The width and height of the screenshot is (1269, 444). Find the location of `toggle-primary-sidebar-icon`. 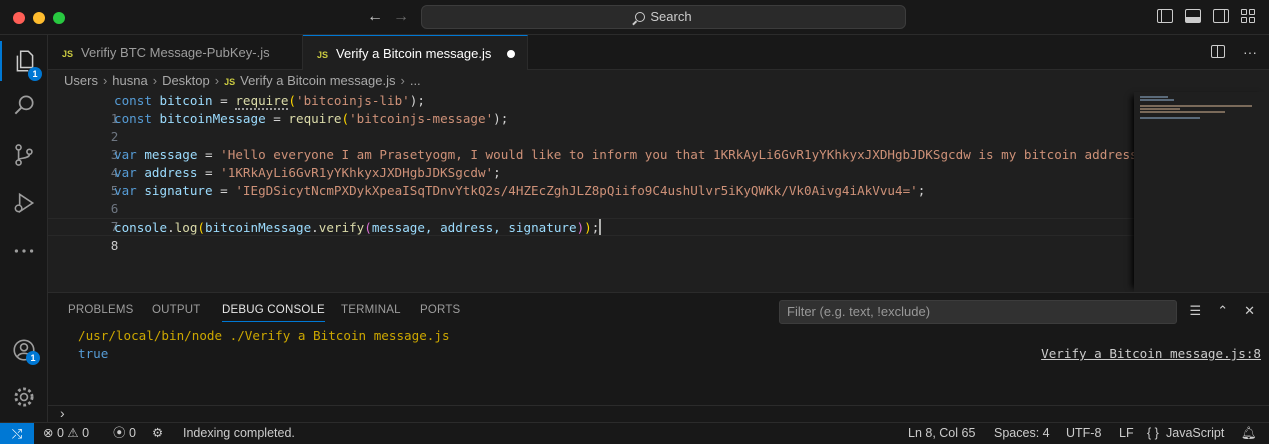

toggle-primary-sidebar-icon is located at coordinates (1165, 16).